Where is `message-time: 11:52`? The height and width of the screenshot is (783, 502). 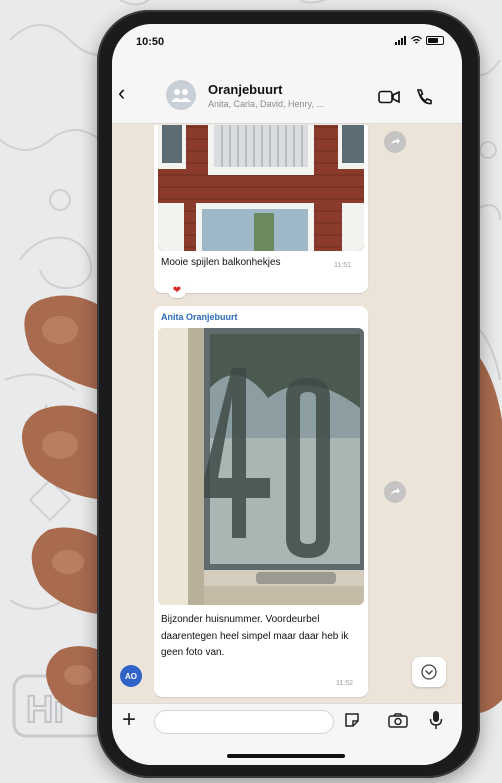
message-time: 11:52 is located at coordinates (344, 683).